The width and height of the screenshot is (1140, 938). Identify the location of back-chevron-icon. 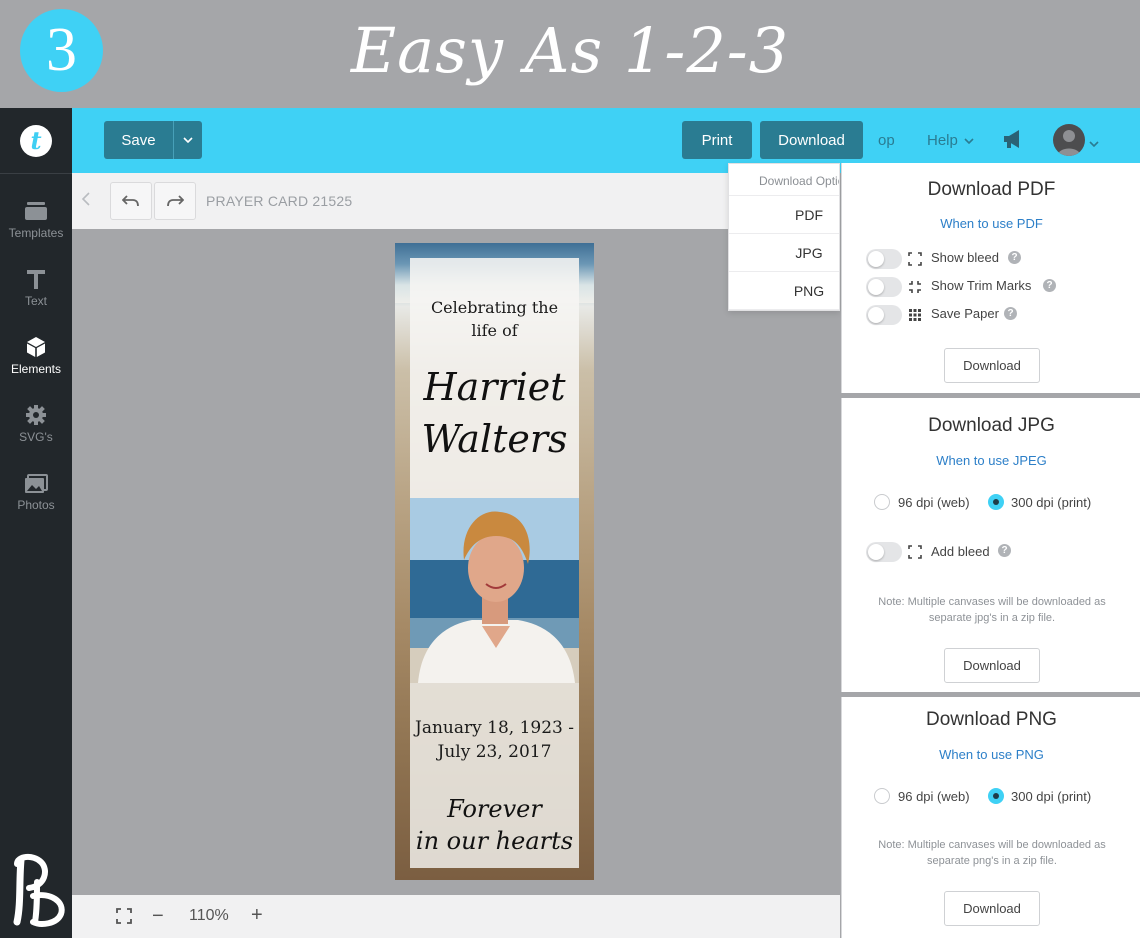
(85, 201).